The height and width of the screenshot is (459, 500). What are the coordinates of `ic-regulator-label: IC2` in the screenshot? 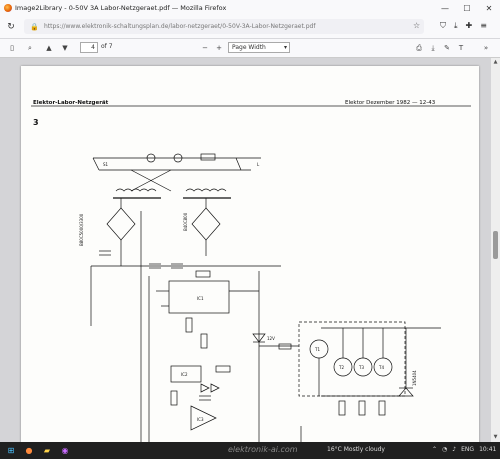 It's located at (184, 374).